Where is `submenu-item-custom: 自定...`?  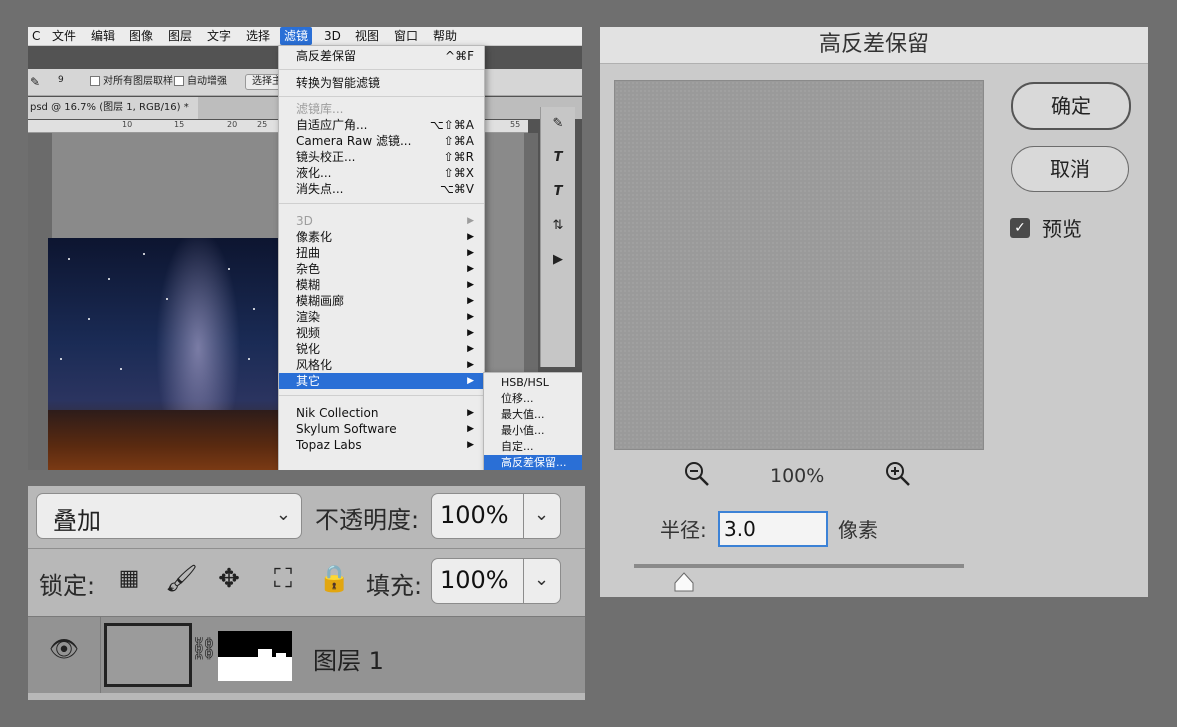
submenu-item-custom: 自定... is located at coordinates (533, 447).